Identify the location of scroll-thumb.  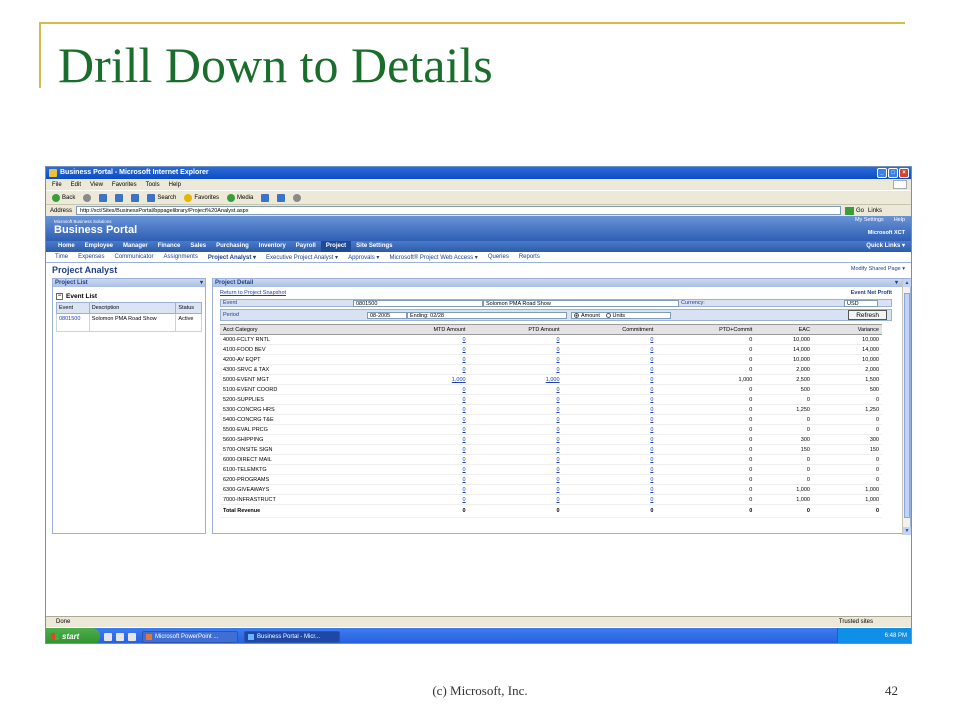
(907, 405).